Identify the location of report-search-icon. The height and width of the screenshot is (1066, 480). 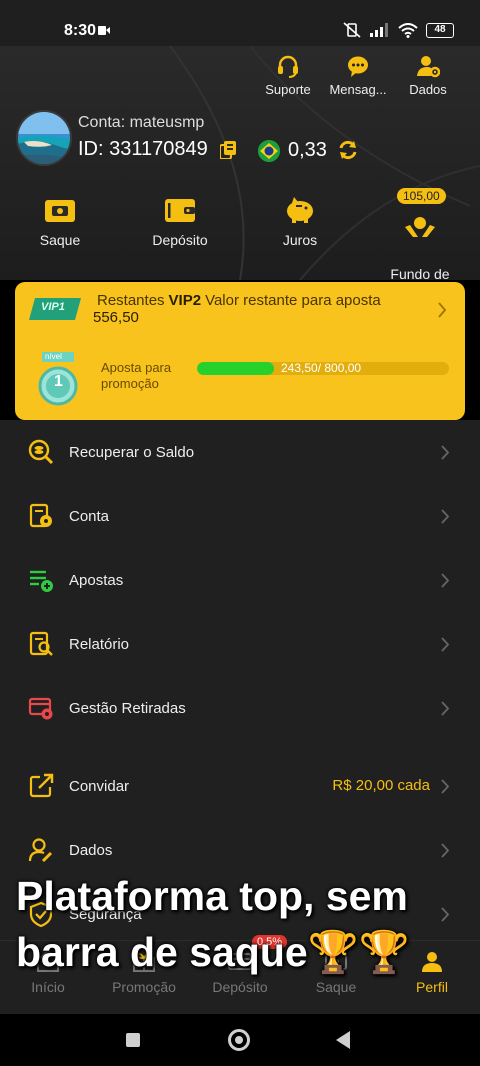
(41, 643).